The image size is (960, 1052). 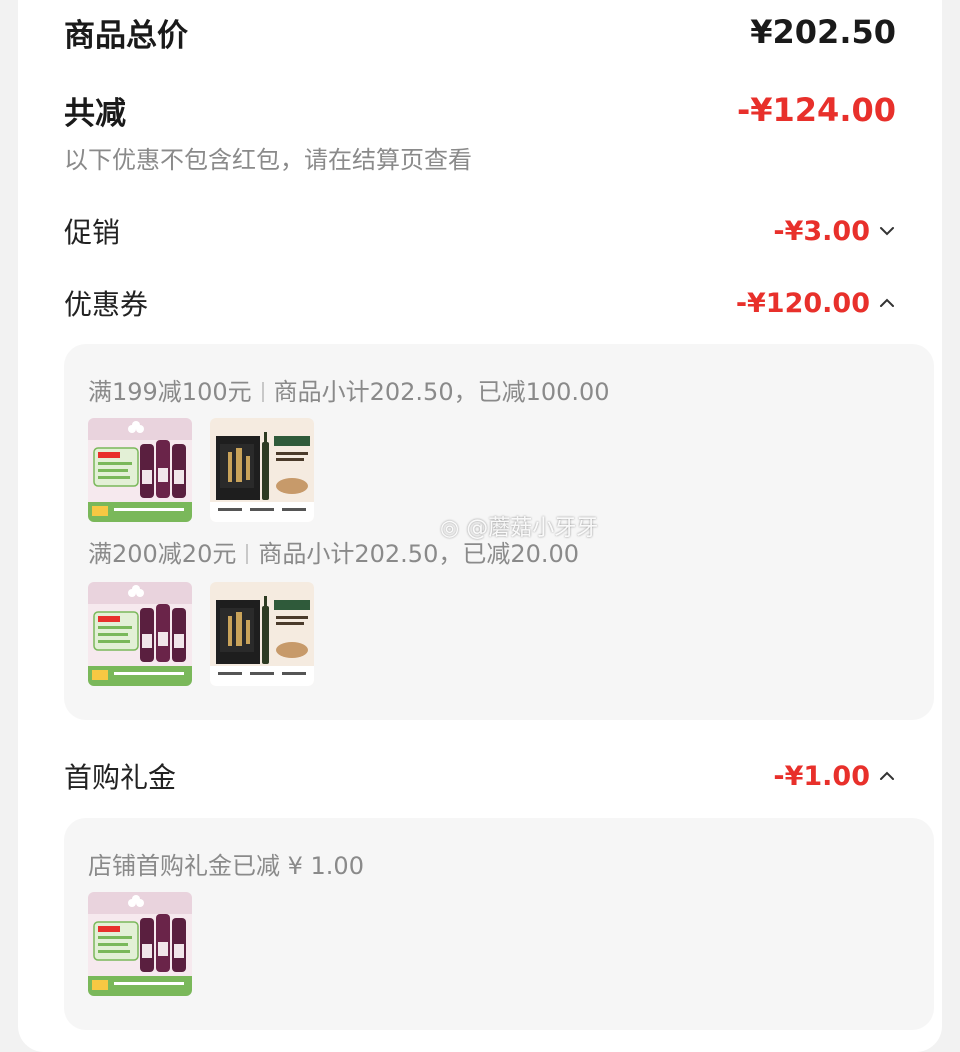 What do you see at coordinates (162, 554) in the screenshot?
I see `coupon-rule-title: 满200减20元` at bounding box center [162, 554].